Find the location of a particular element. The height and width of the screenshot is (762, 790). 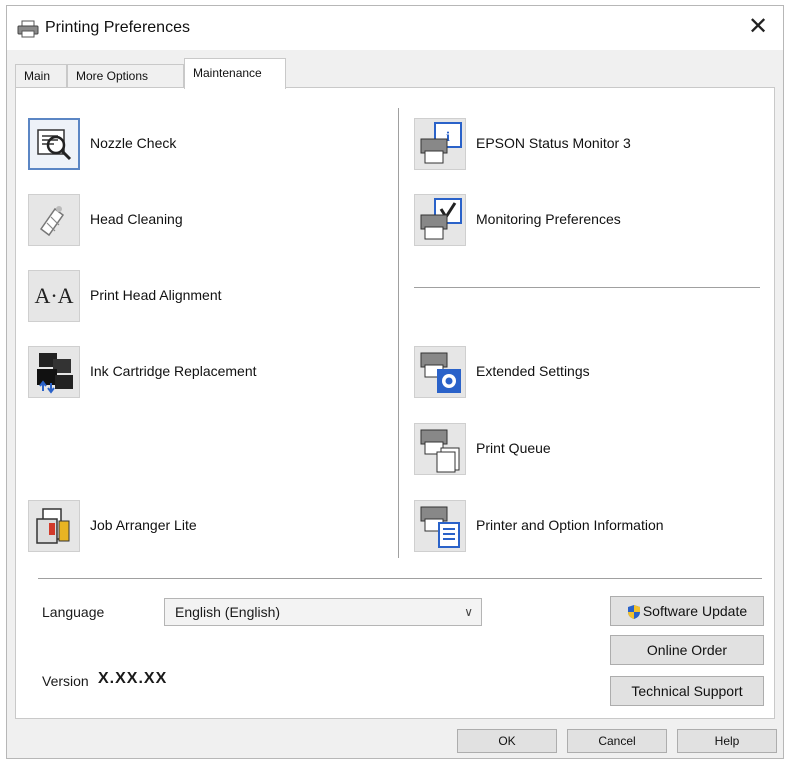

language-label: Language is located at coordinates (73, 612).